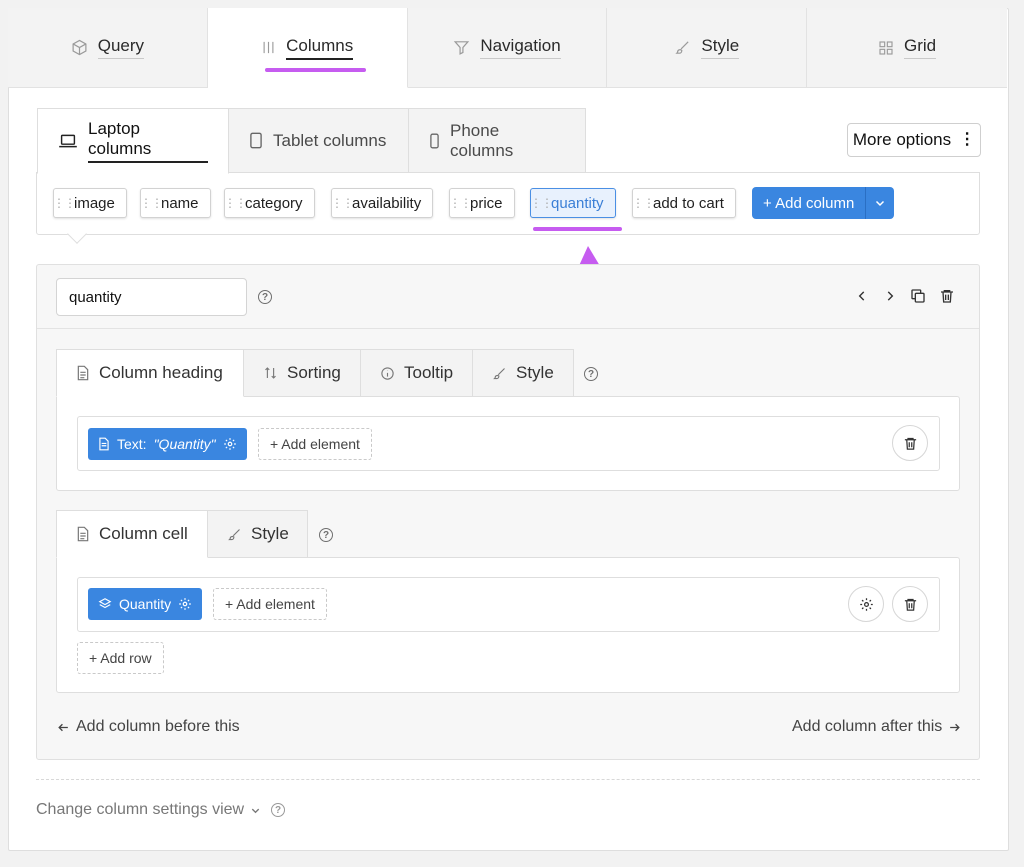 The width and height of the screenshot is (1024, 867). I want to click on tab-tooltip: Tooltip, so click(417, 373).